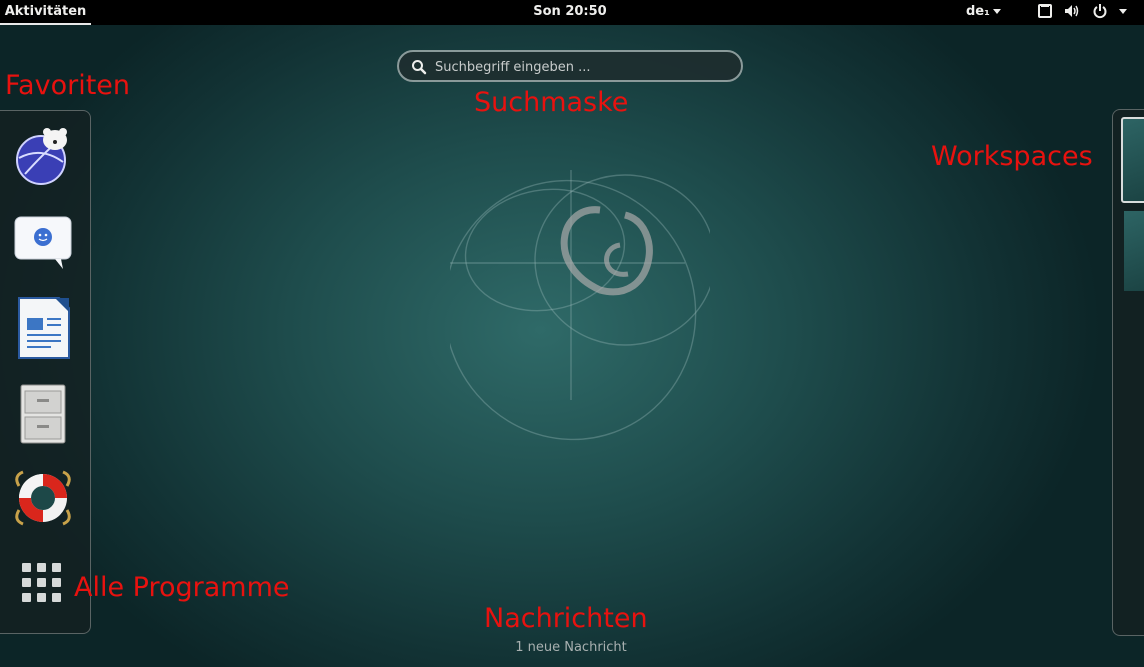  What do you see at coordinates (43, 498) in the screenshot?
I see `help-lifebuoy-icon` at bounding box center [43, 498].